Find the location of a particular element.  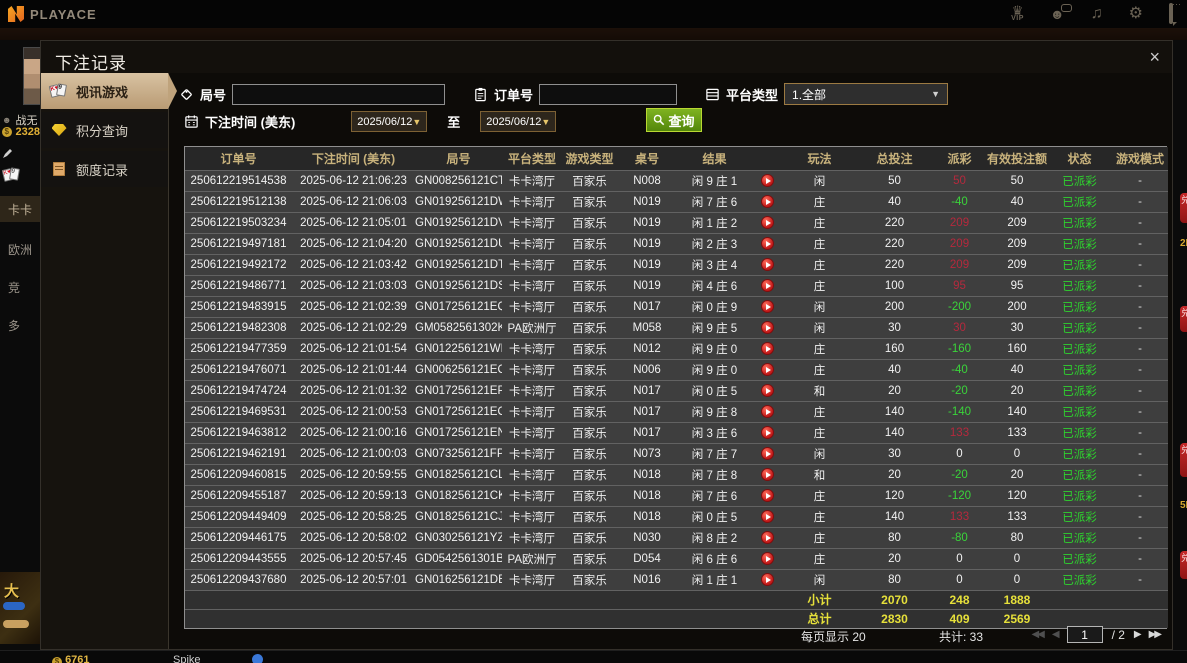

date-to-select: 2025/06/12 ▼ is located at coordinates (518, 121).